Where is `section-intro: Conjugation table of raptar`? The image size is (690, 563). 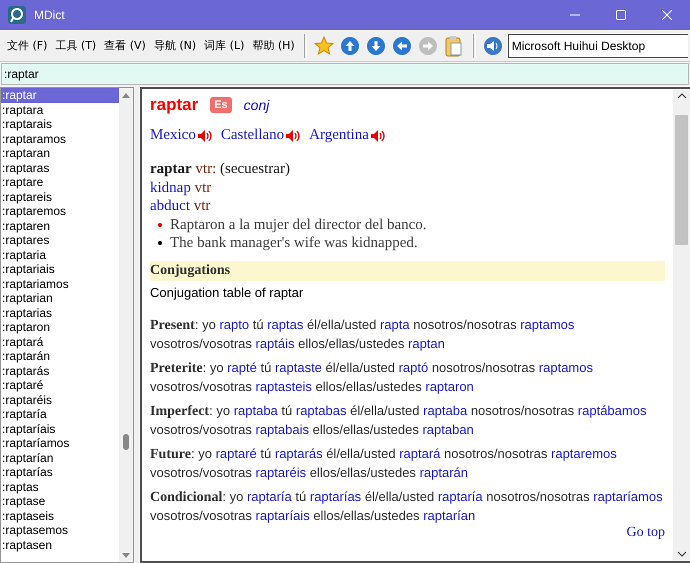
section-intro: Conjugation table of raptar is located at coordinates (227, 292).